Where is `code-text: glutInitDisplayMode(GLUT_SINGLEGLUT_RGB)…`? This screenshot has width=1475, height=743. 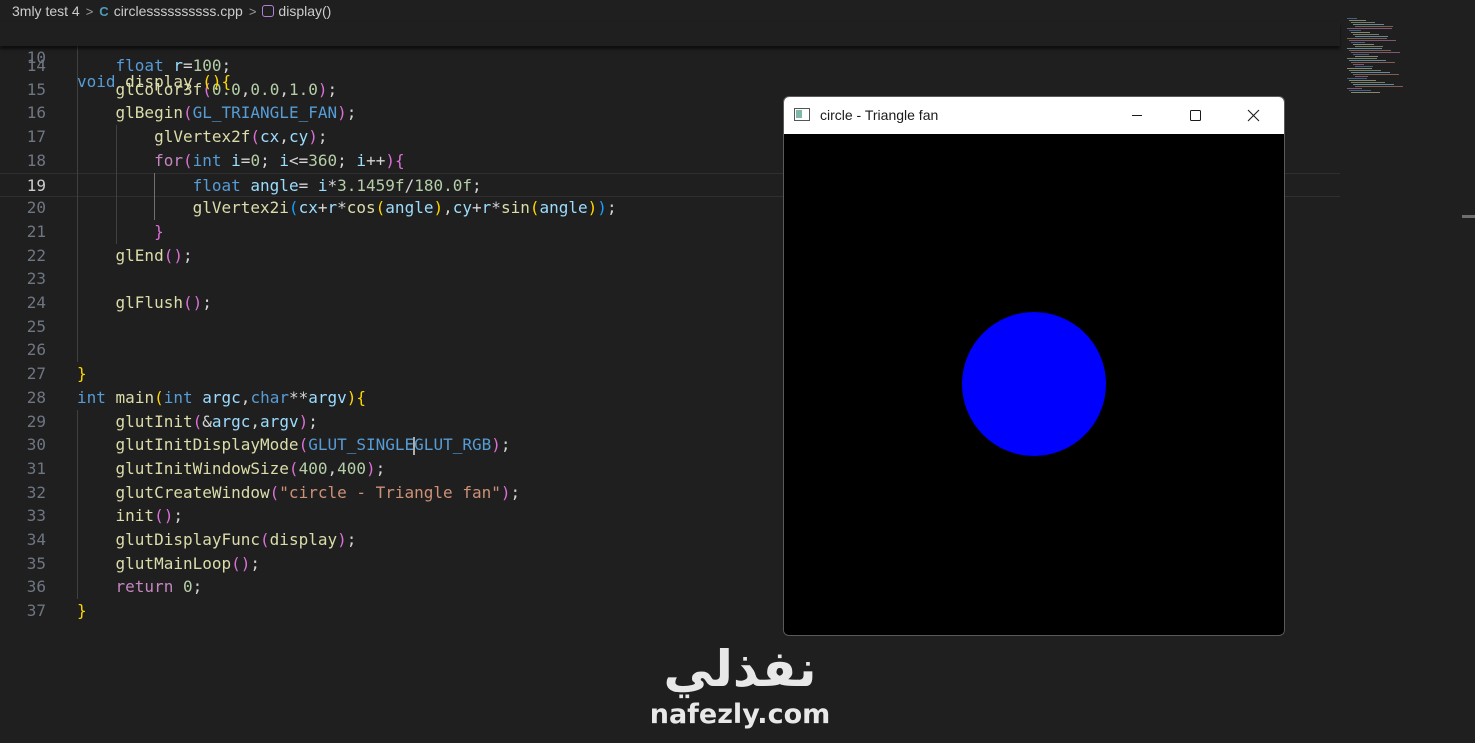 code-text: glutInitDisplayMode(GLUT_SINGLEGLUT_RGB)… is located at coordinates (294, 445).